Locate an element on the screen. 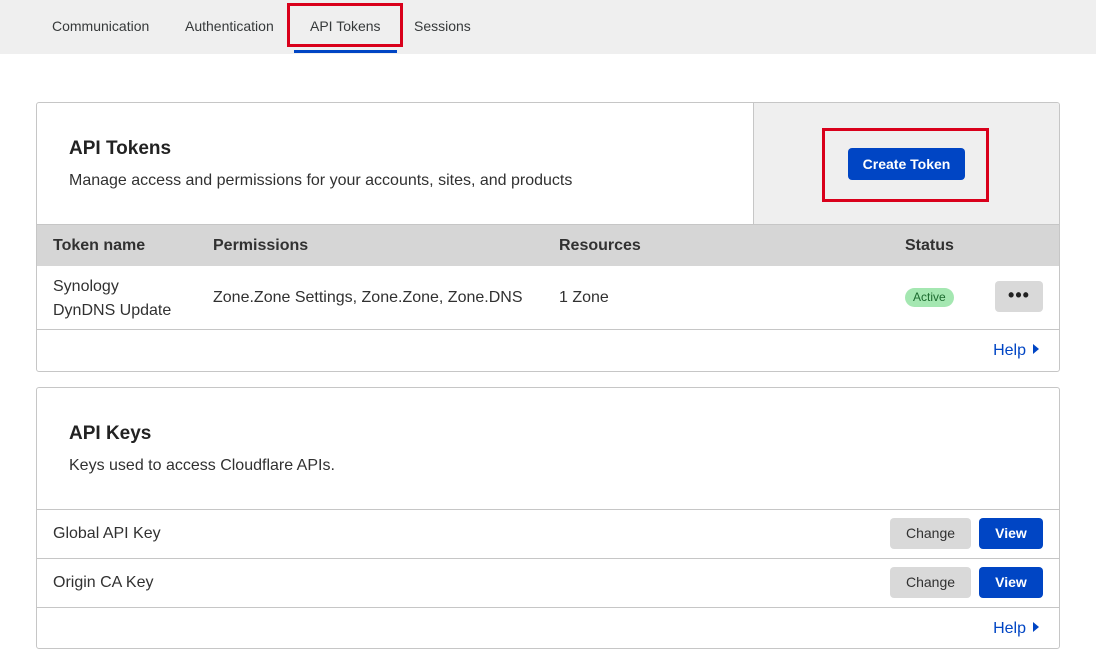 The width and height of the screenshot is (1096, 649). tab-communication: Communication is located at coordinates (100, 25).